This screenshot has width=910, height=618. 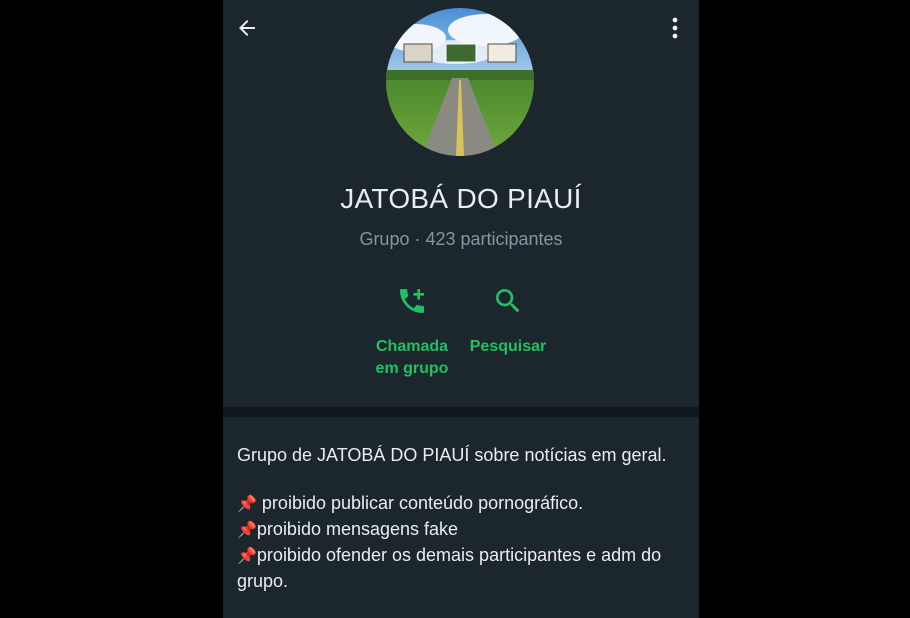 I want to click on group-call-label-line1: Chamada, so click(x=412, y=346).